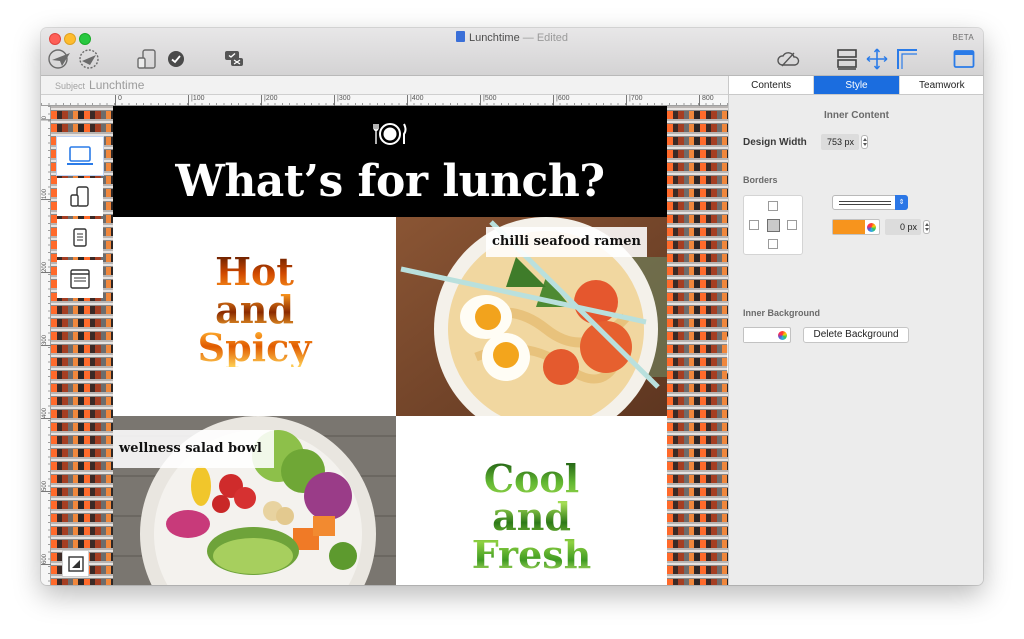 Image resolution: width=1024 pixels, height=639 pixels. I want to click on border-right-toggle, so click(792, 225).